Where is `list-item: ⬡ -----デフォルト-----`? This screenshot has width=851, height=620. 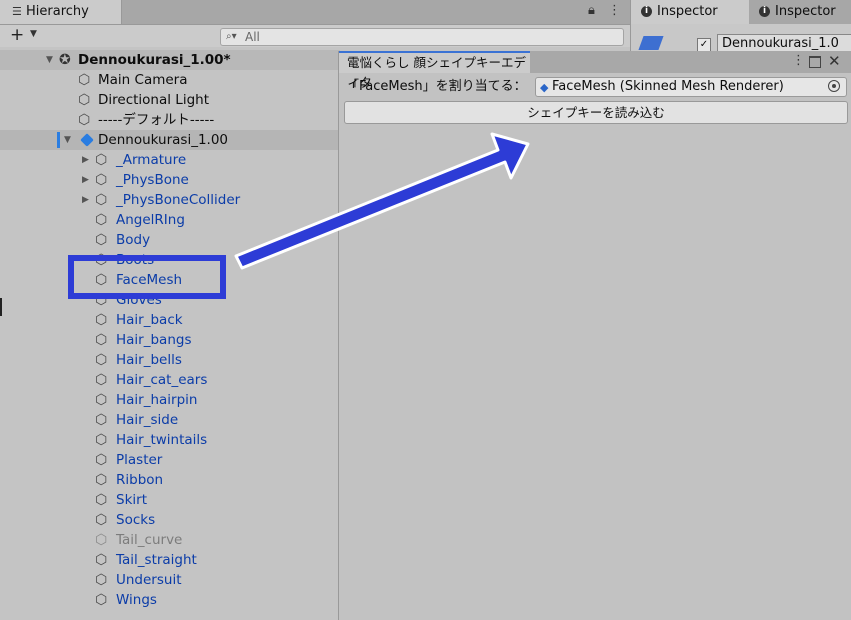 list-item: ⬡ -----デフォルト----- is located at coordinates (170, 120).